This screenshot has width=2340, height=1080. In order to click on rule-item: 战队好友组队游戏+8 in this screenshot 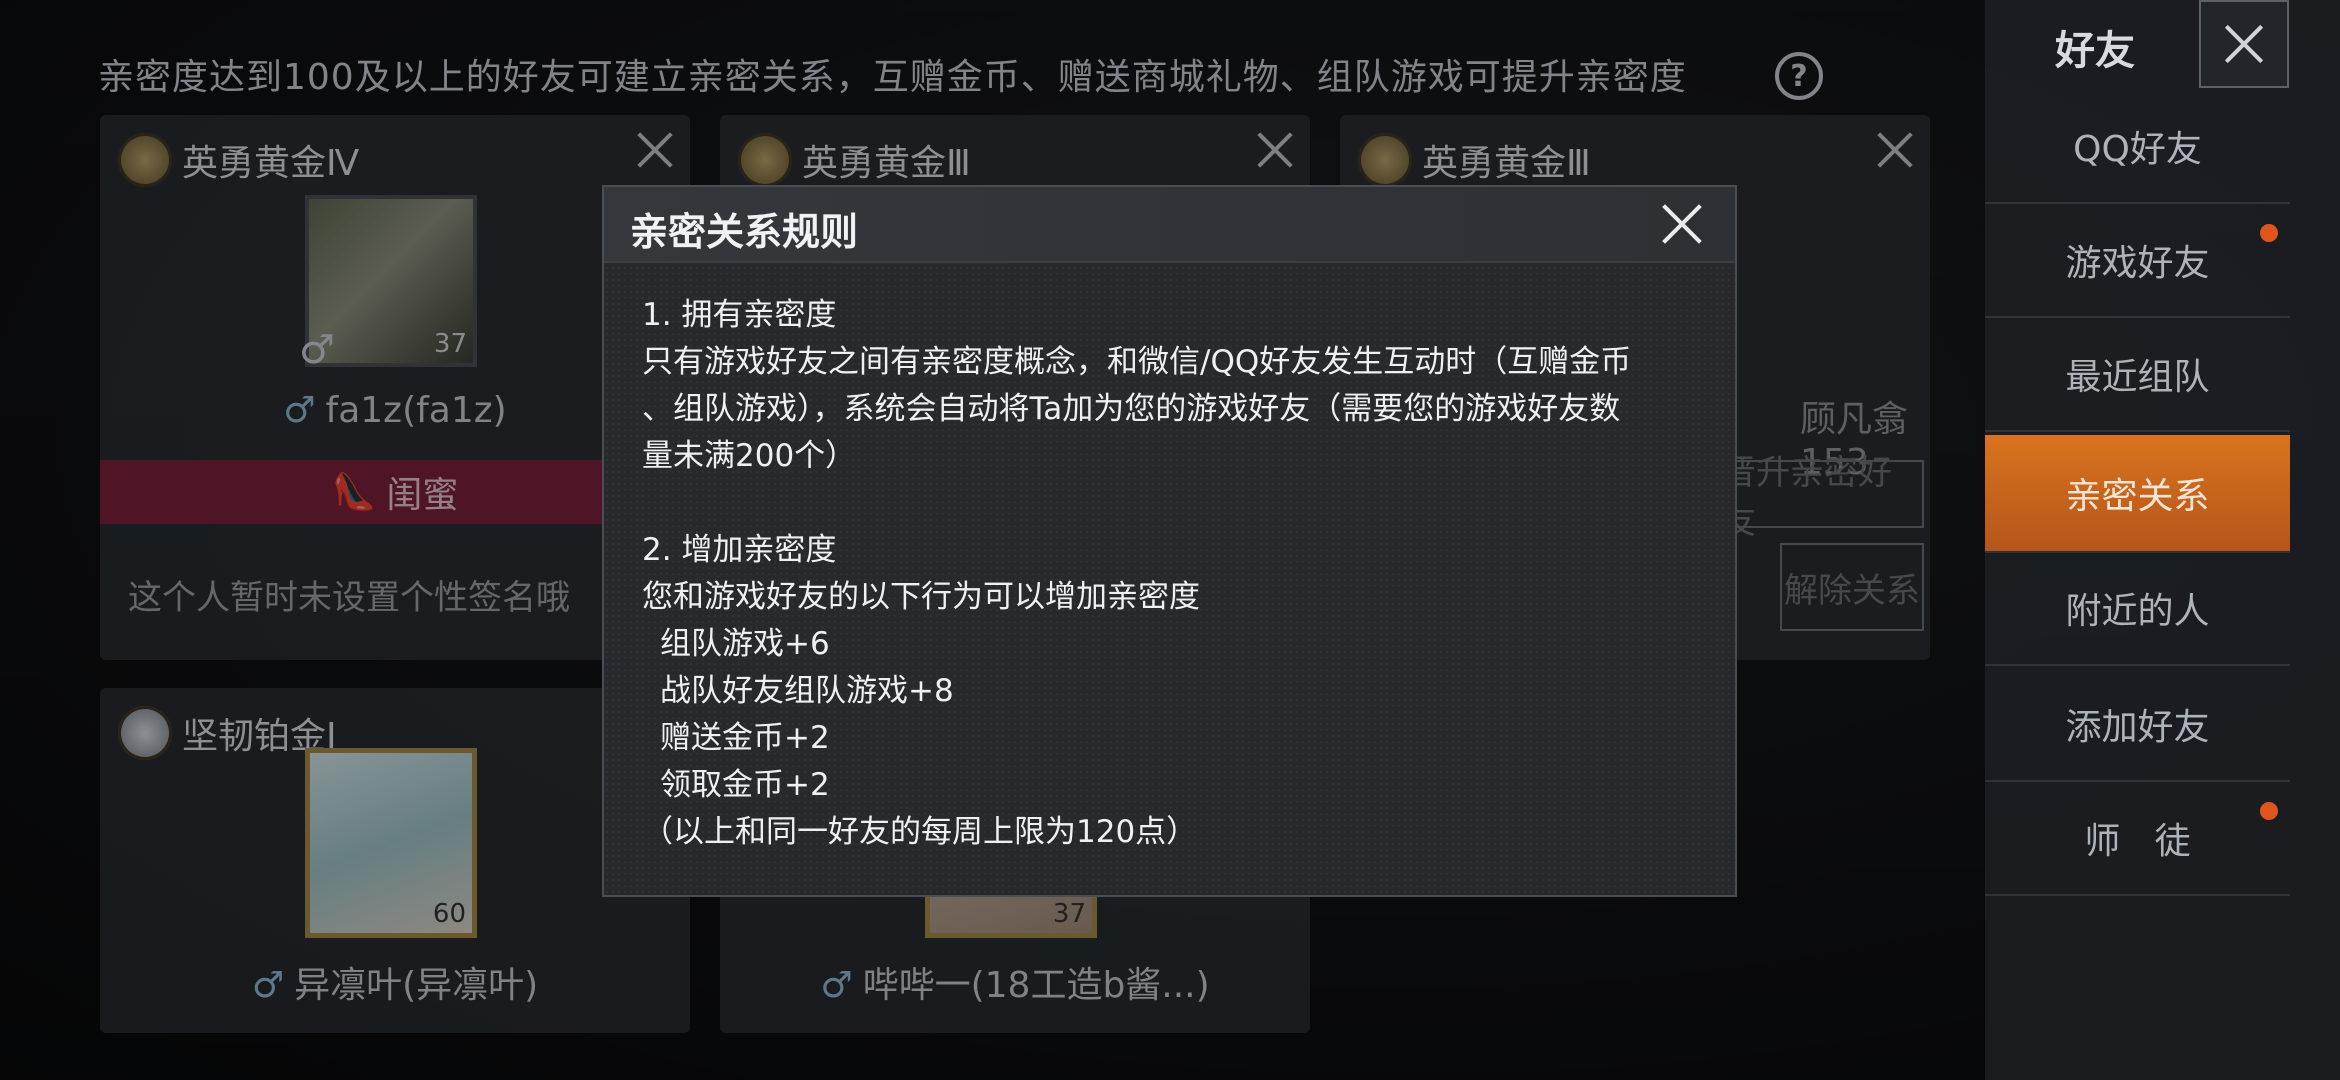, I will do `click(807, 691)`.